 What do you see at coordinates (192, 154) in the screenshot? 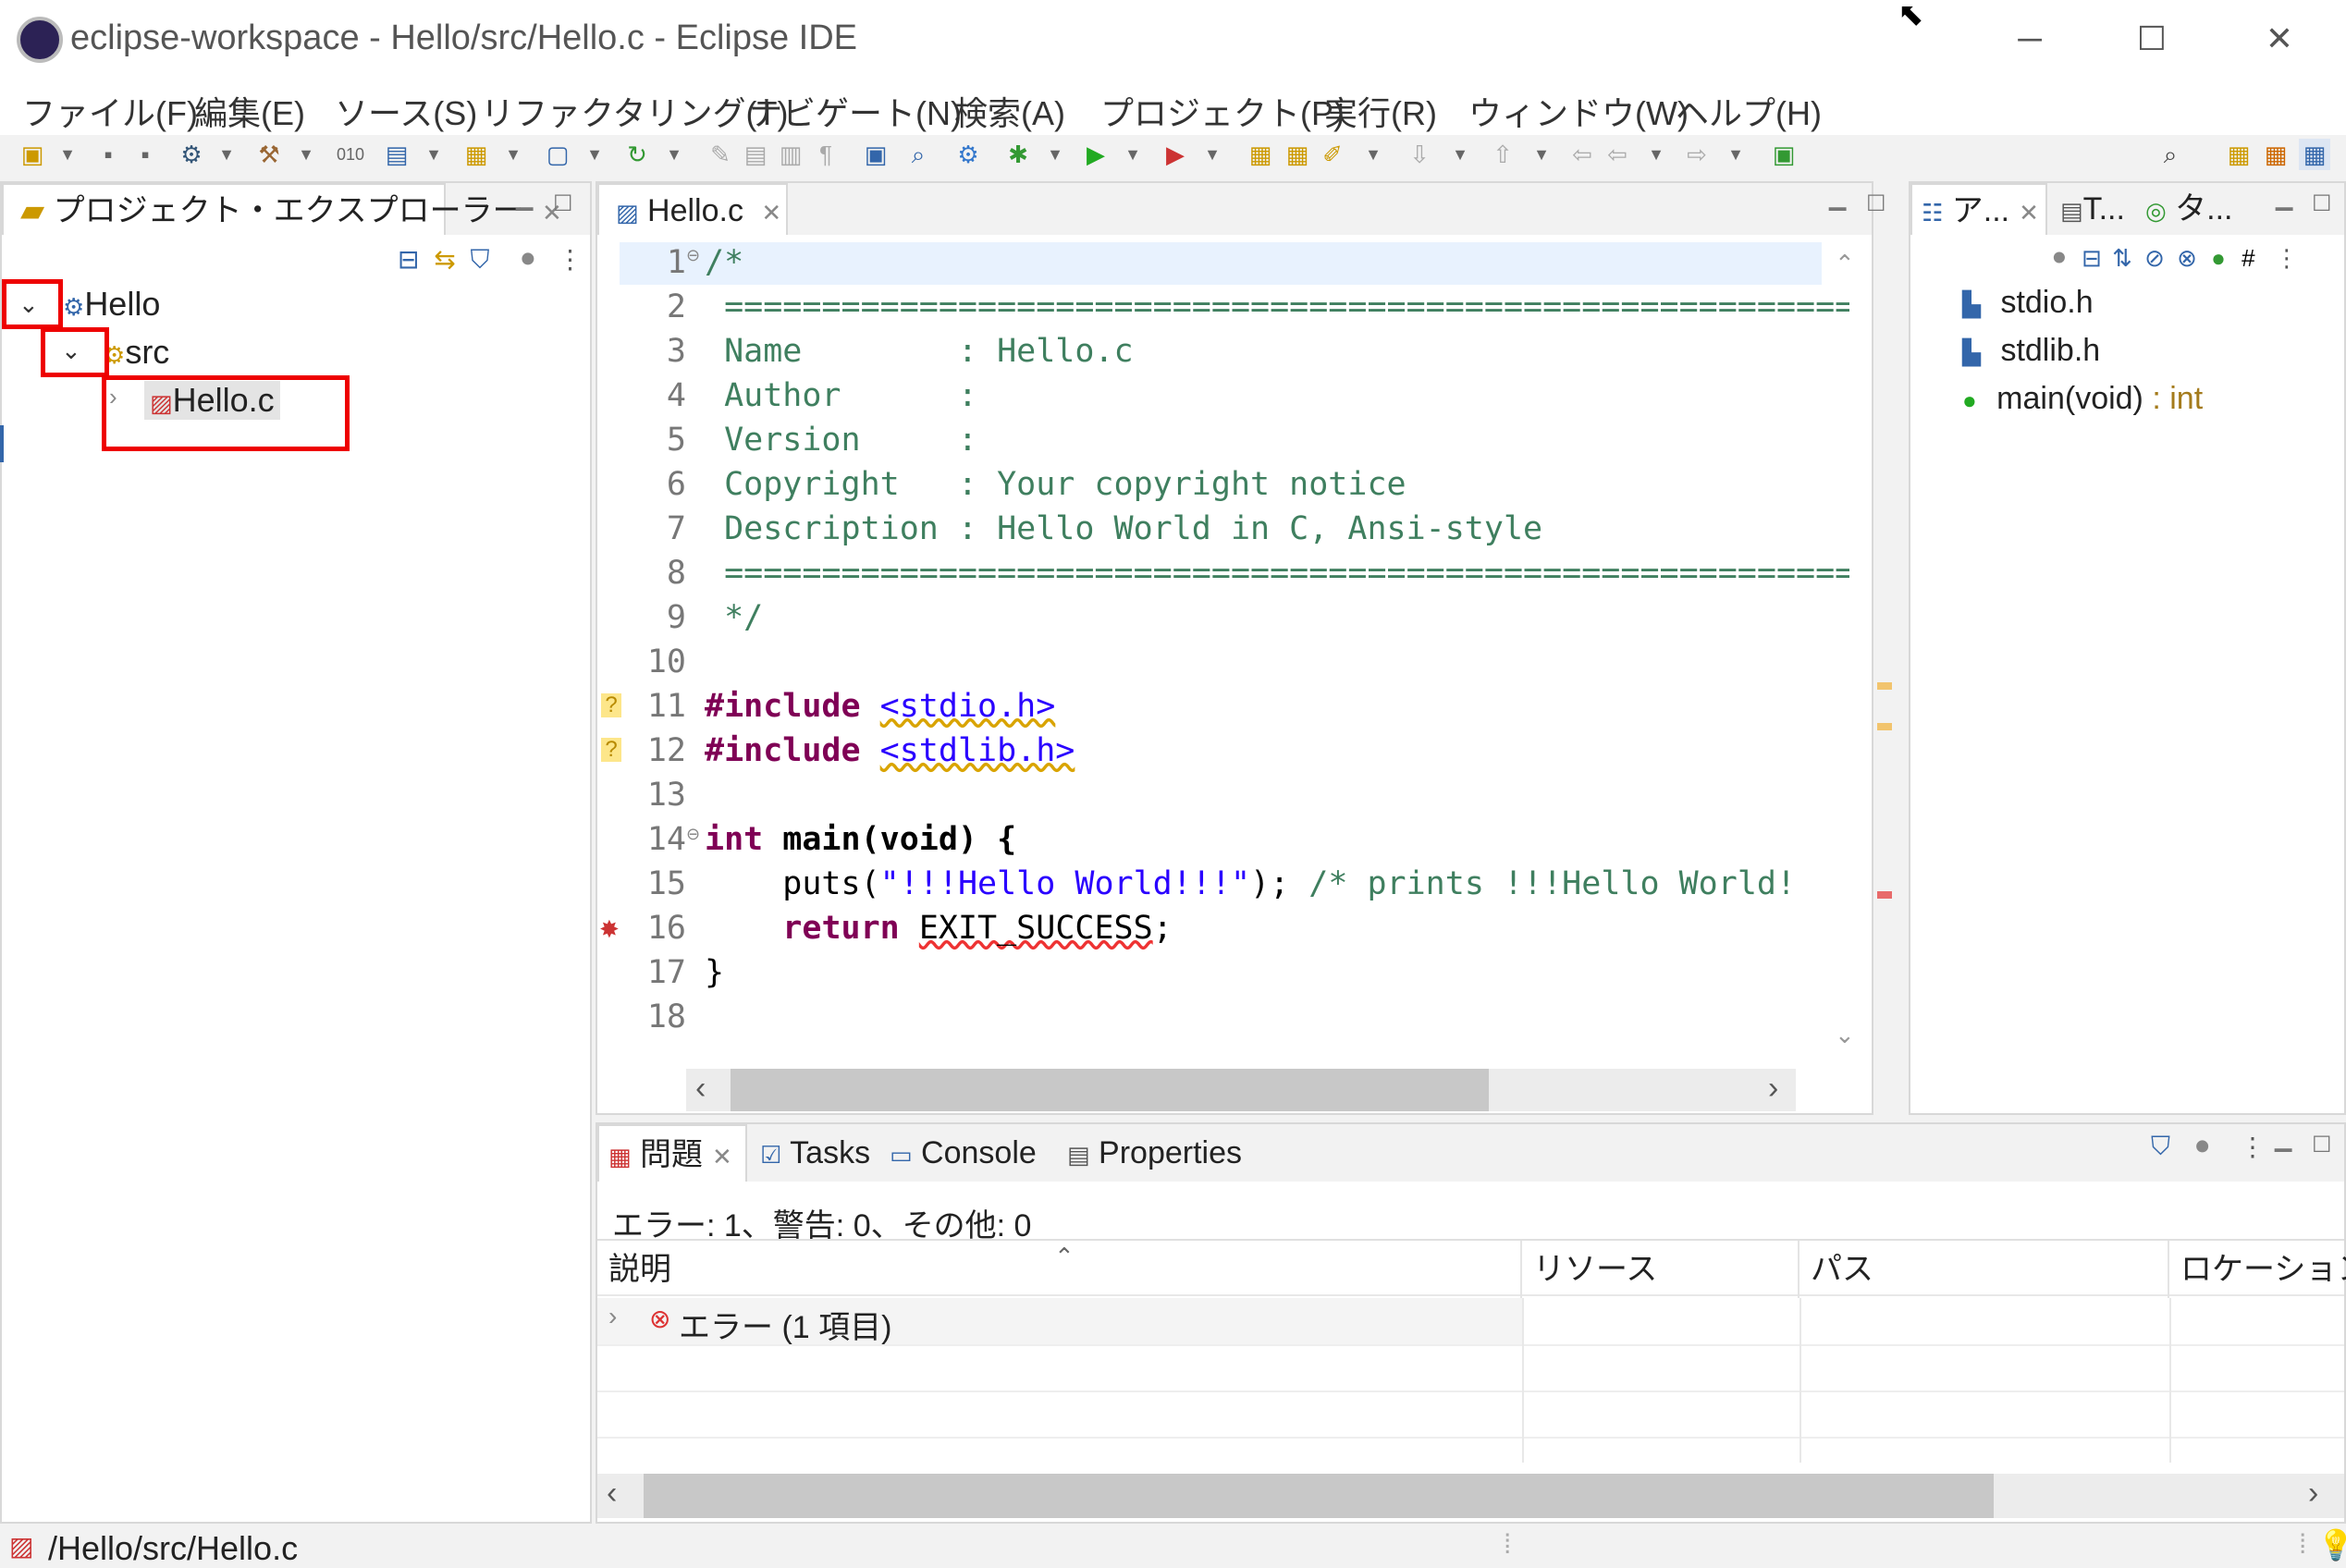
I see `build-config-icon: ⚙` at bounding box center [192, 154].